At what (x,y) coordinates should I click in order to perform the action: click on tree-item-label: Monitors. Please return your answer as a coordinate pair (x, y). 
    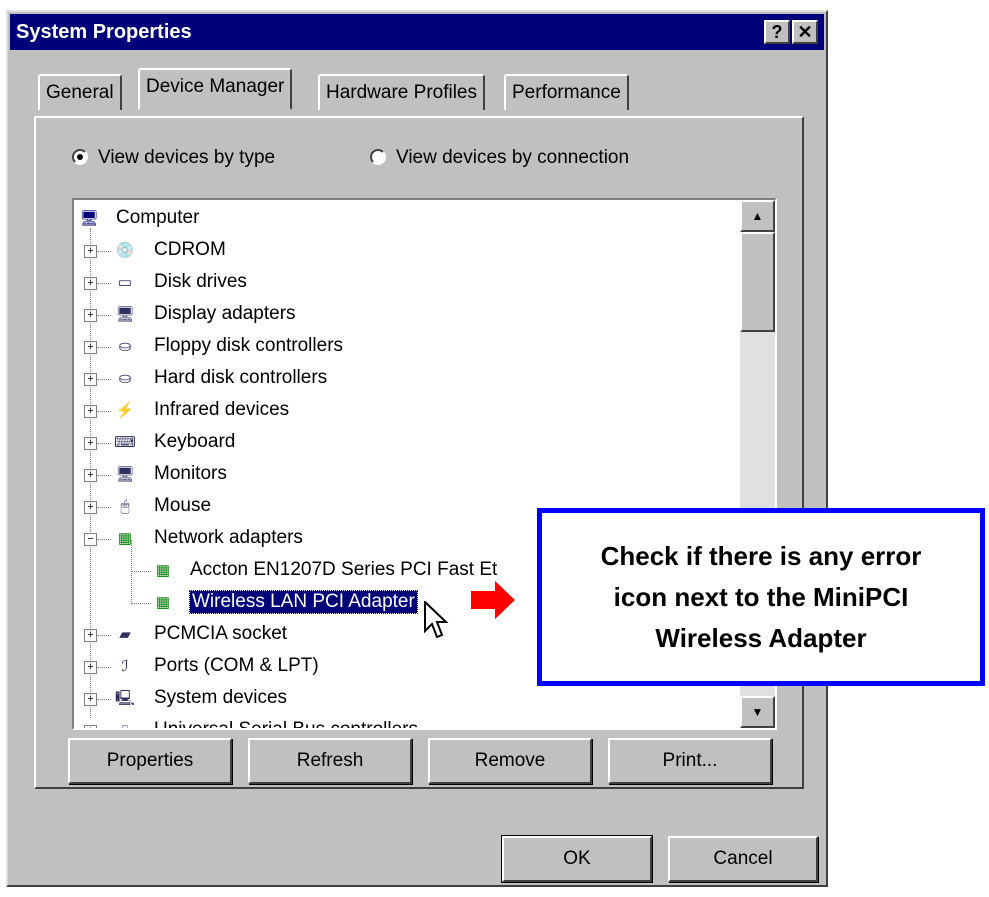
    Looking at the image, I should click on (190, 473).